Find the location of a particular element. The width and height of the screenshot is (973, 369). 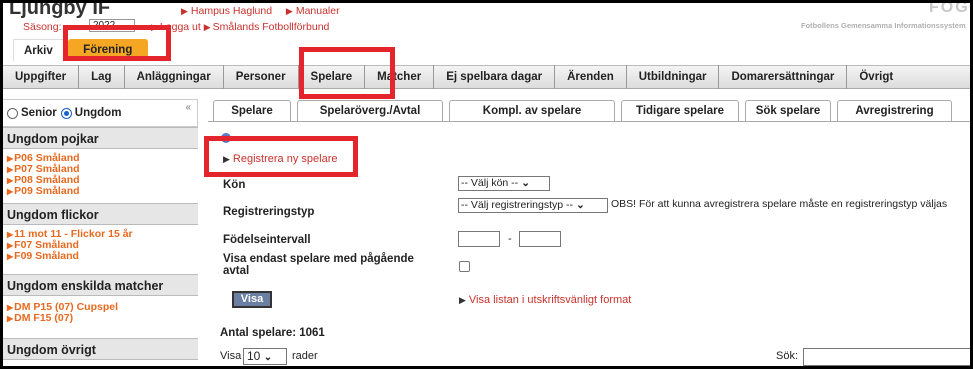

sidebar-section-title: Ungdom pojkar is located at coordinates (100, 138).